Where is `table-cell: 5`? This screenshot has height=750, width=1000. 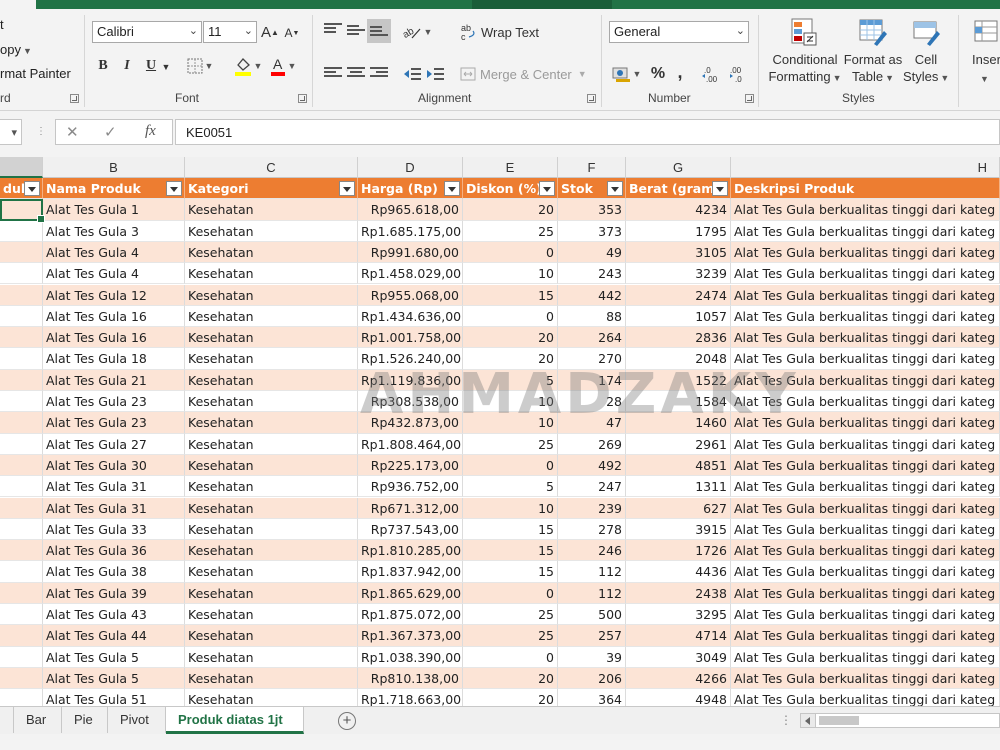 table-cell: 5 is located at coordinates (510, 380).